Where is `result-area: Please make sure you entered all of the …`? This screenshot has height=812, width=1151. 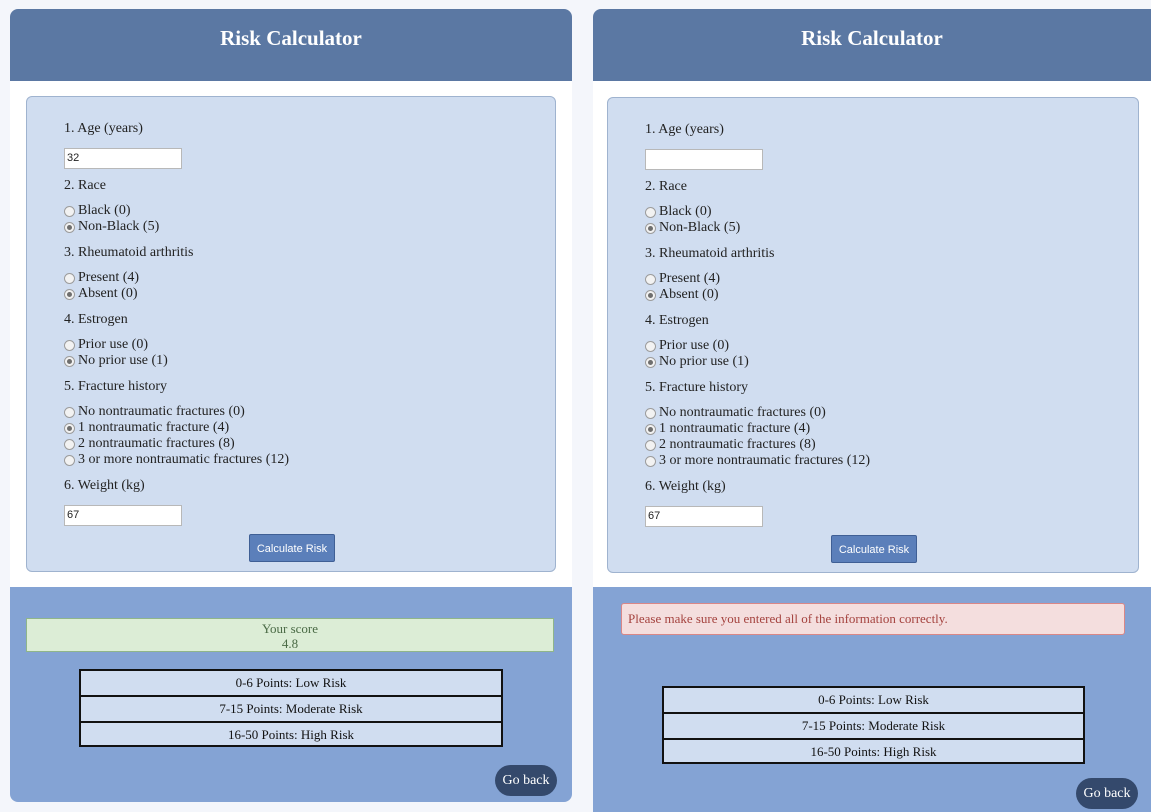 result-area: Please make sure you entered all of the … is located at coordinates (872, 699).